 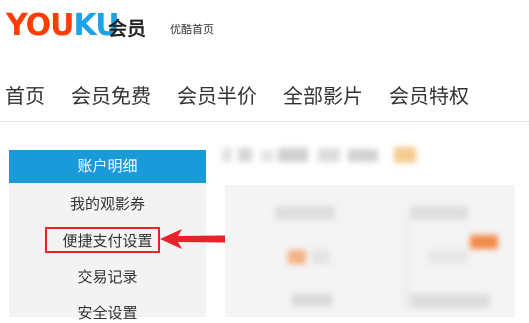 What do you see at coordinates (127, 29) in the screenshot?
I see `member-label: 会员` at bounding box center [127, 29].